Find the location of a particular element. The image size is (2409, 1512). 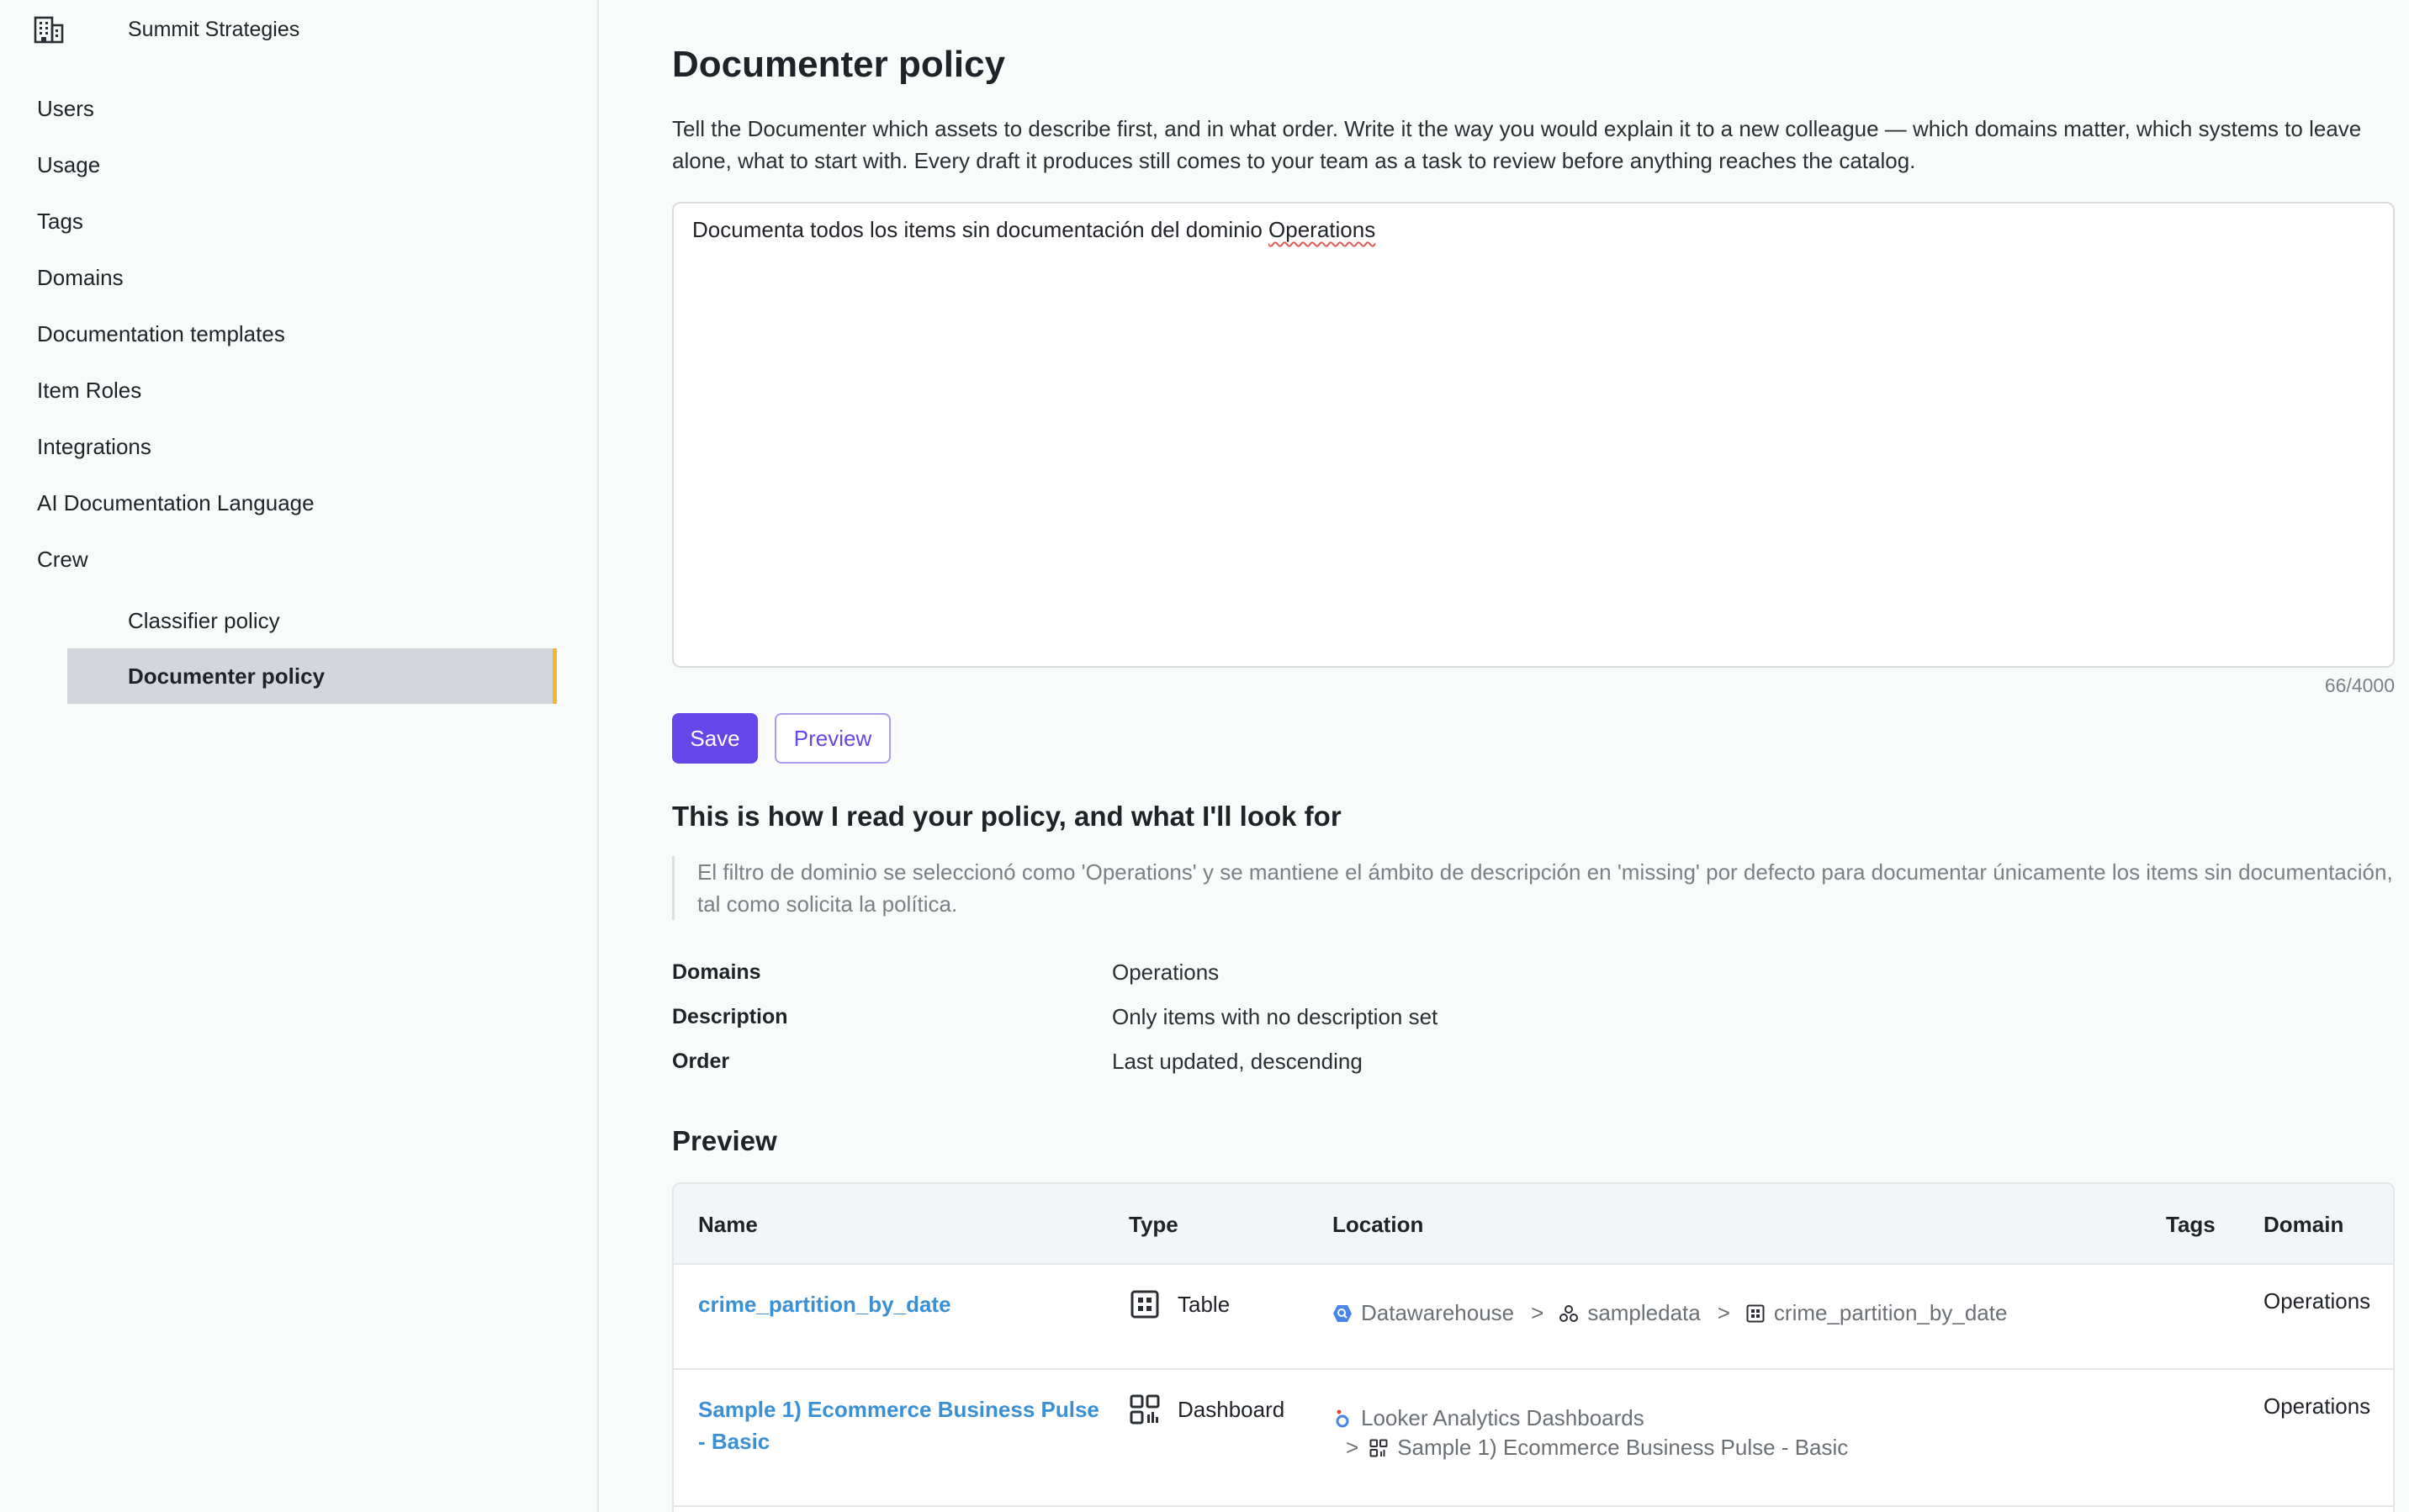

criteria-value: Only items with no description set is located at coordinates (1275, 1016).